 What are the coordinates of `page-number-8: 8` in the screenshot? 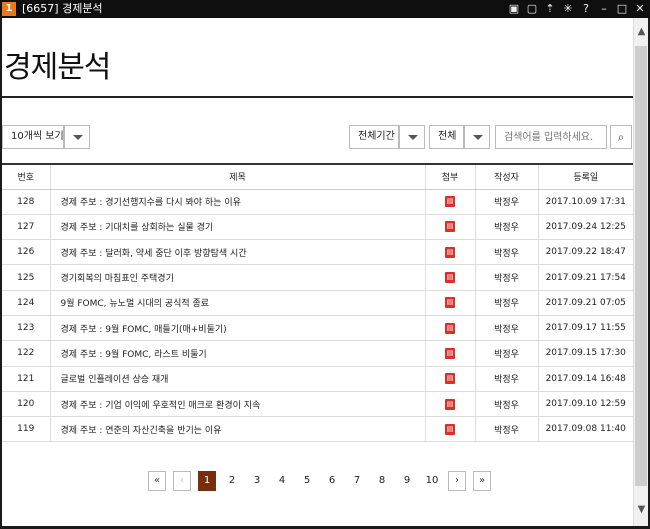 It's located at (382, 481).